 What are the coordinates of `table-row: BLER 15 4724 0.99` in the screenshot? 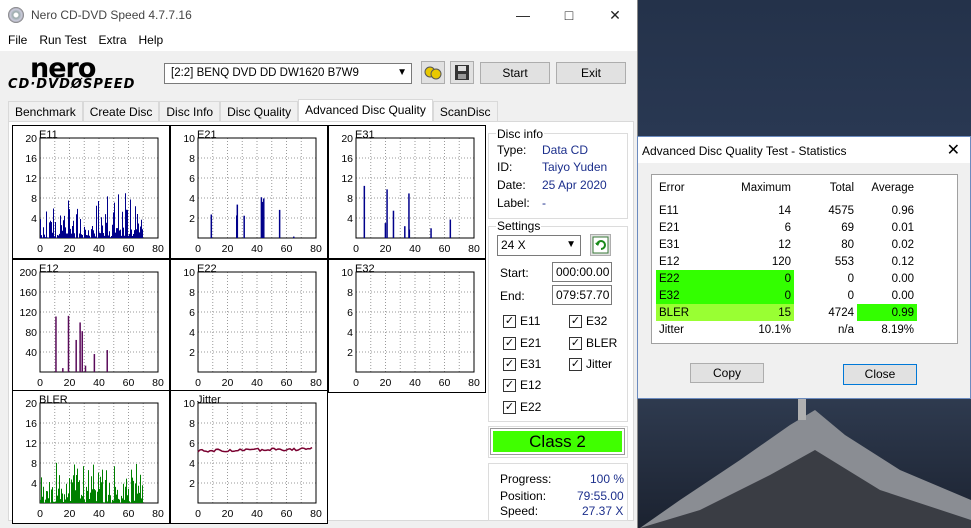 It's located at (786, 312).